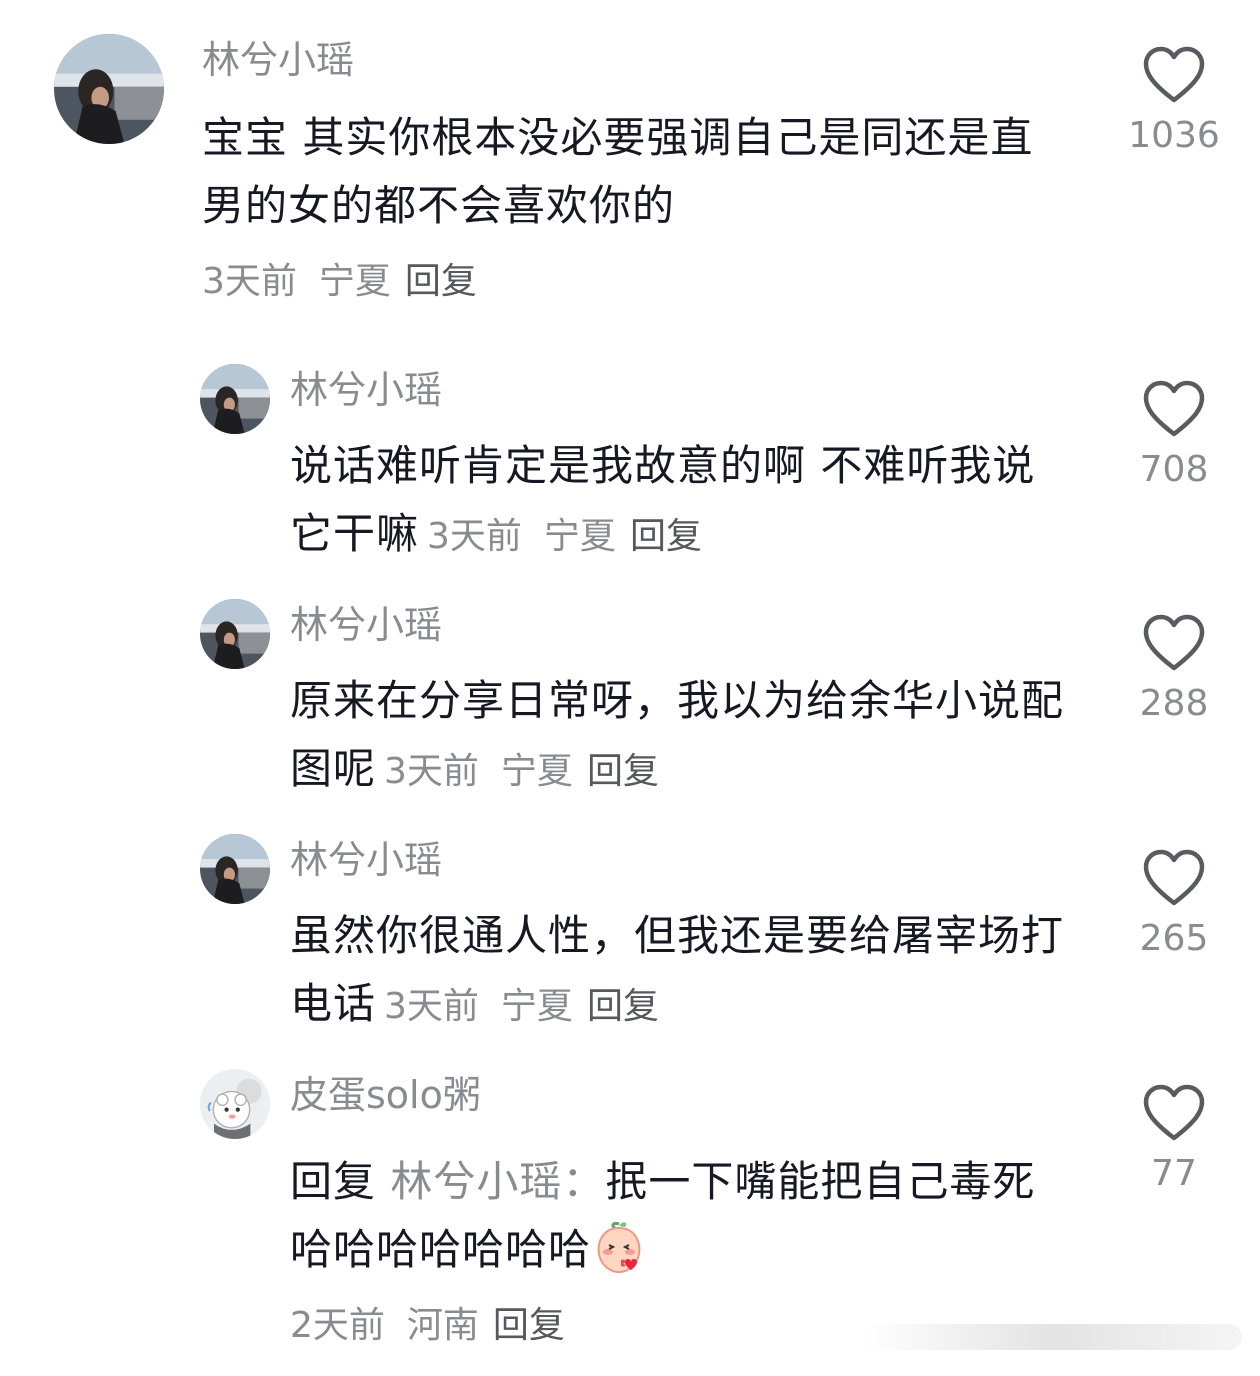 The height and width of the screenshot is (1376, 1260). Describe the element at coordinates (385, 1095) in the screenshot. I see `comment-username: 皮蛋solo粥` at that location.